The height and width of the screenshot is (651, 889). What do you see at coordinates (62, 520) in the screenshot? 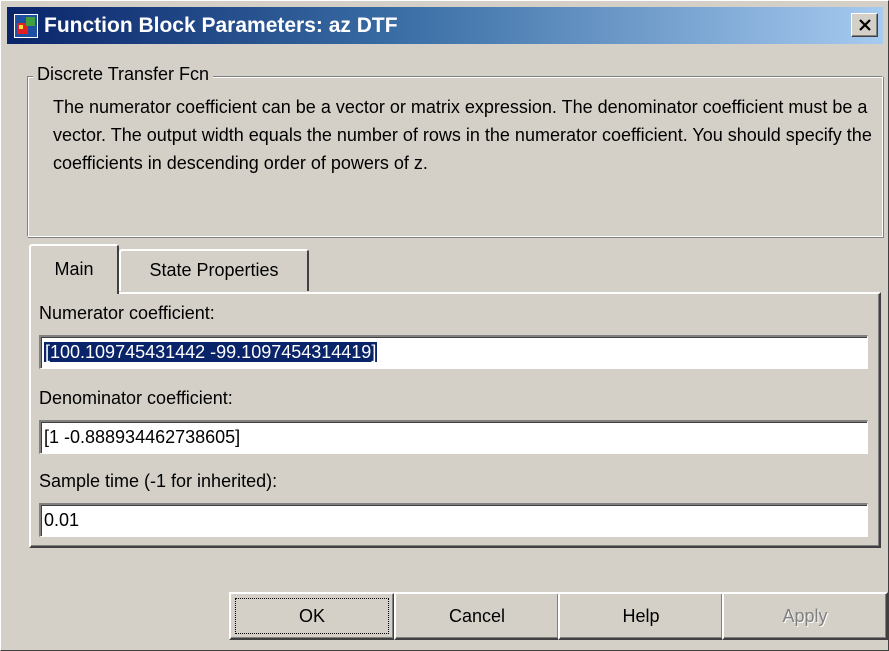
I see `sample-time-value: 0.01` at bounding box center [62, 520].